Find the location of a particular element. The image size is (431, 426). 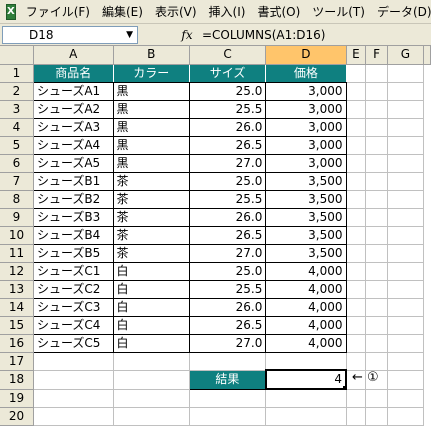

header-cell: 価格 is located at coordinates (306, 73).